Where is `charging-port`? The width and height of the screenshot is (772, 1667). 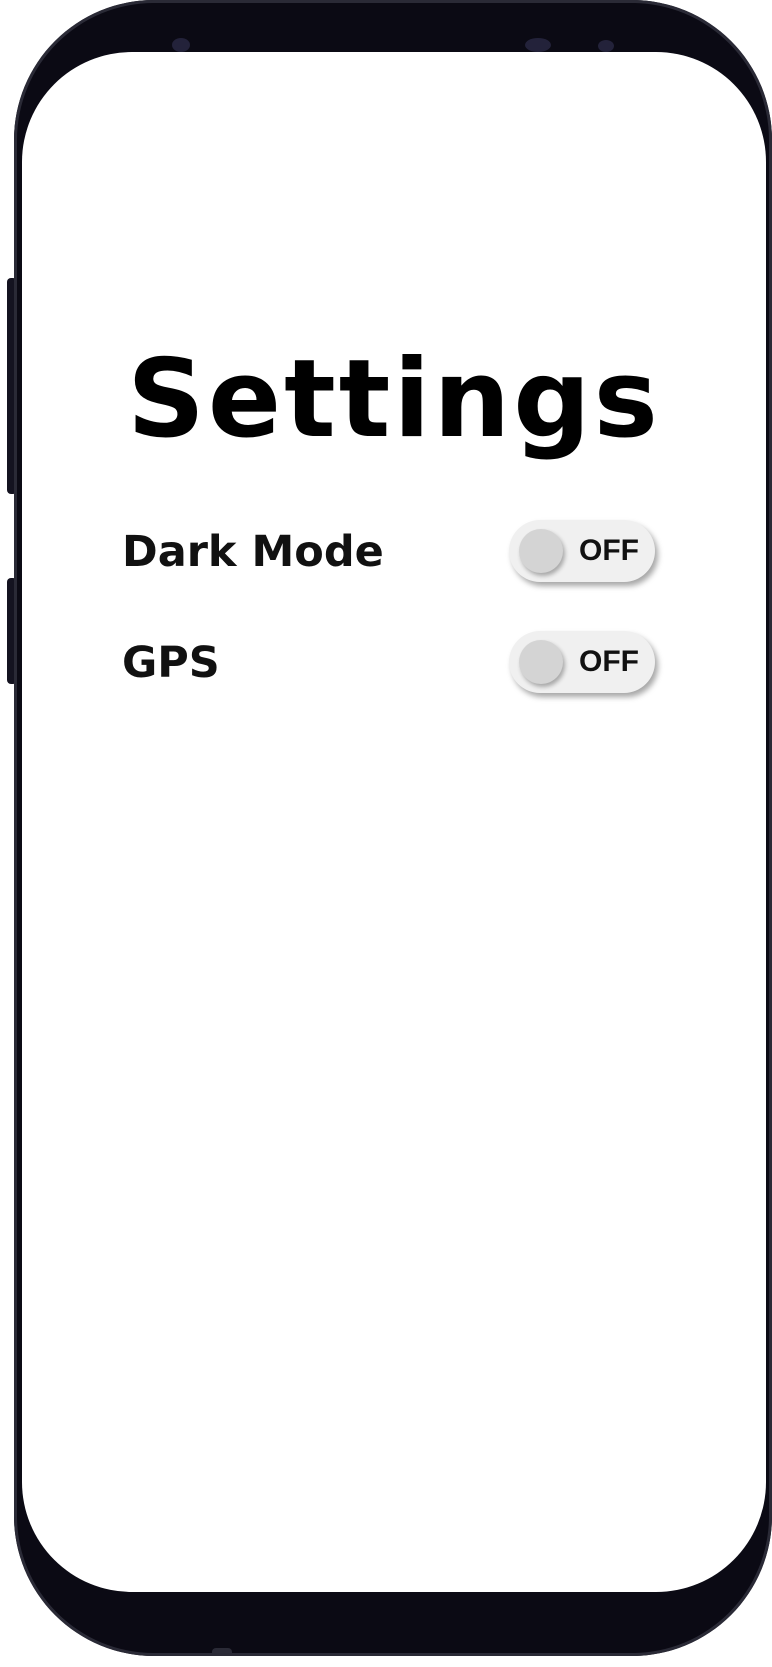
charging-port is located at coordinates (222, 1652).